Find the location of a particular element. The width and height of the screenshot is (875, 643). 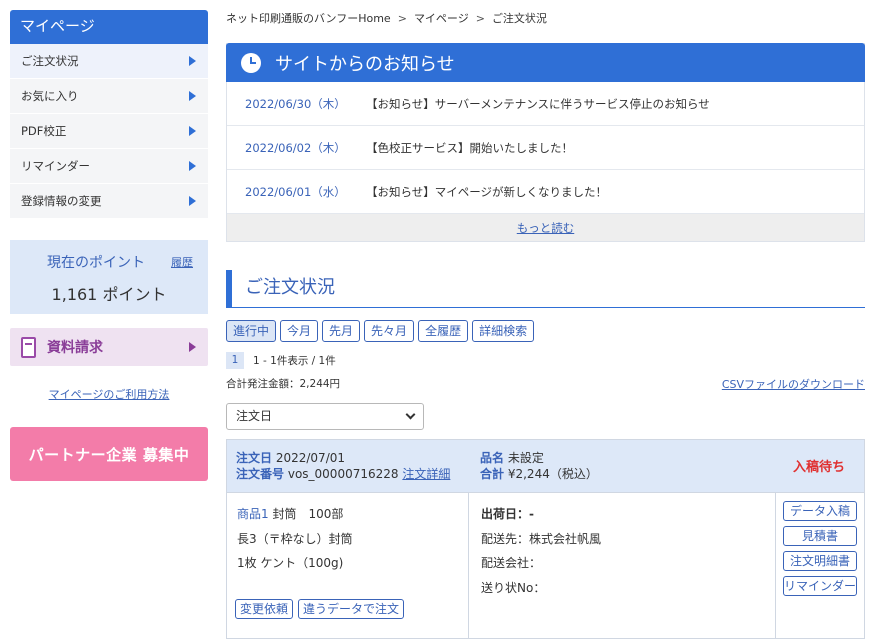

item-line-2: 長3（〒枠なし）封筒 is located at coordinates (295, 538).